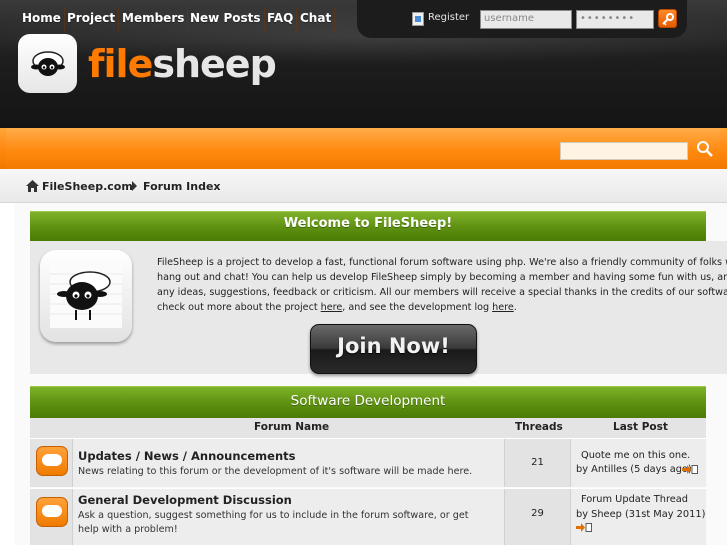 This screenshot has width=727, height=545. Describe the element at coordinates (32, 186) in the screenshot. I see `home-icon` at that location.